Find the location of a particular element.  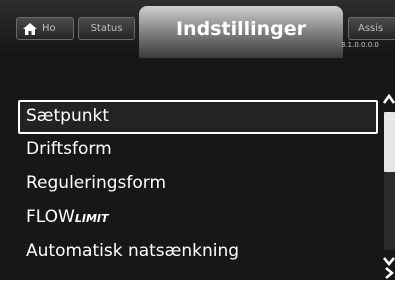

menu-item-driftsform: Driftsform is located at coordinates (199, 151).